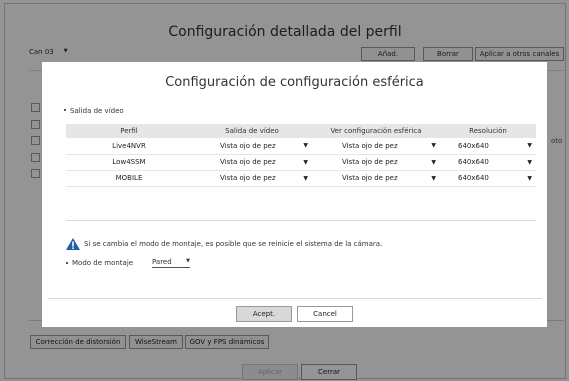 The image size is (569, 381). I want to click on section-video-output: Salida de vídeo, so click(94, 111).